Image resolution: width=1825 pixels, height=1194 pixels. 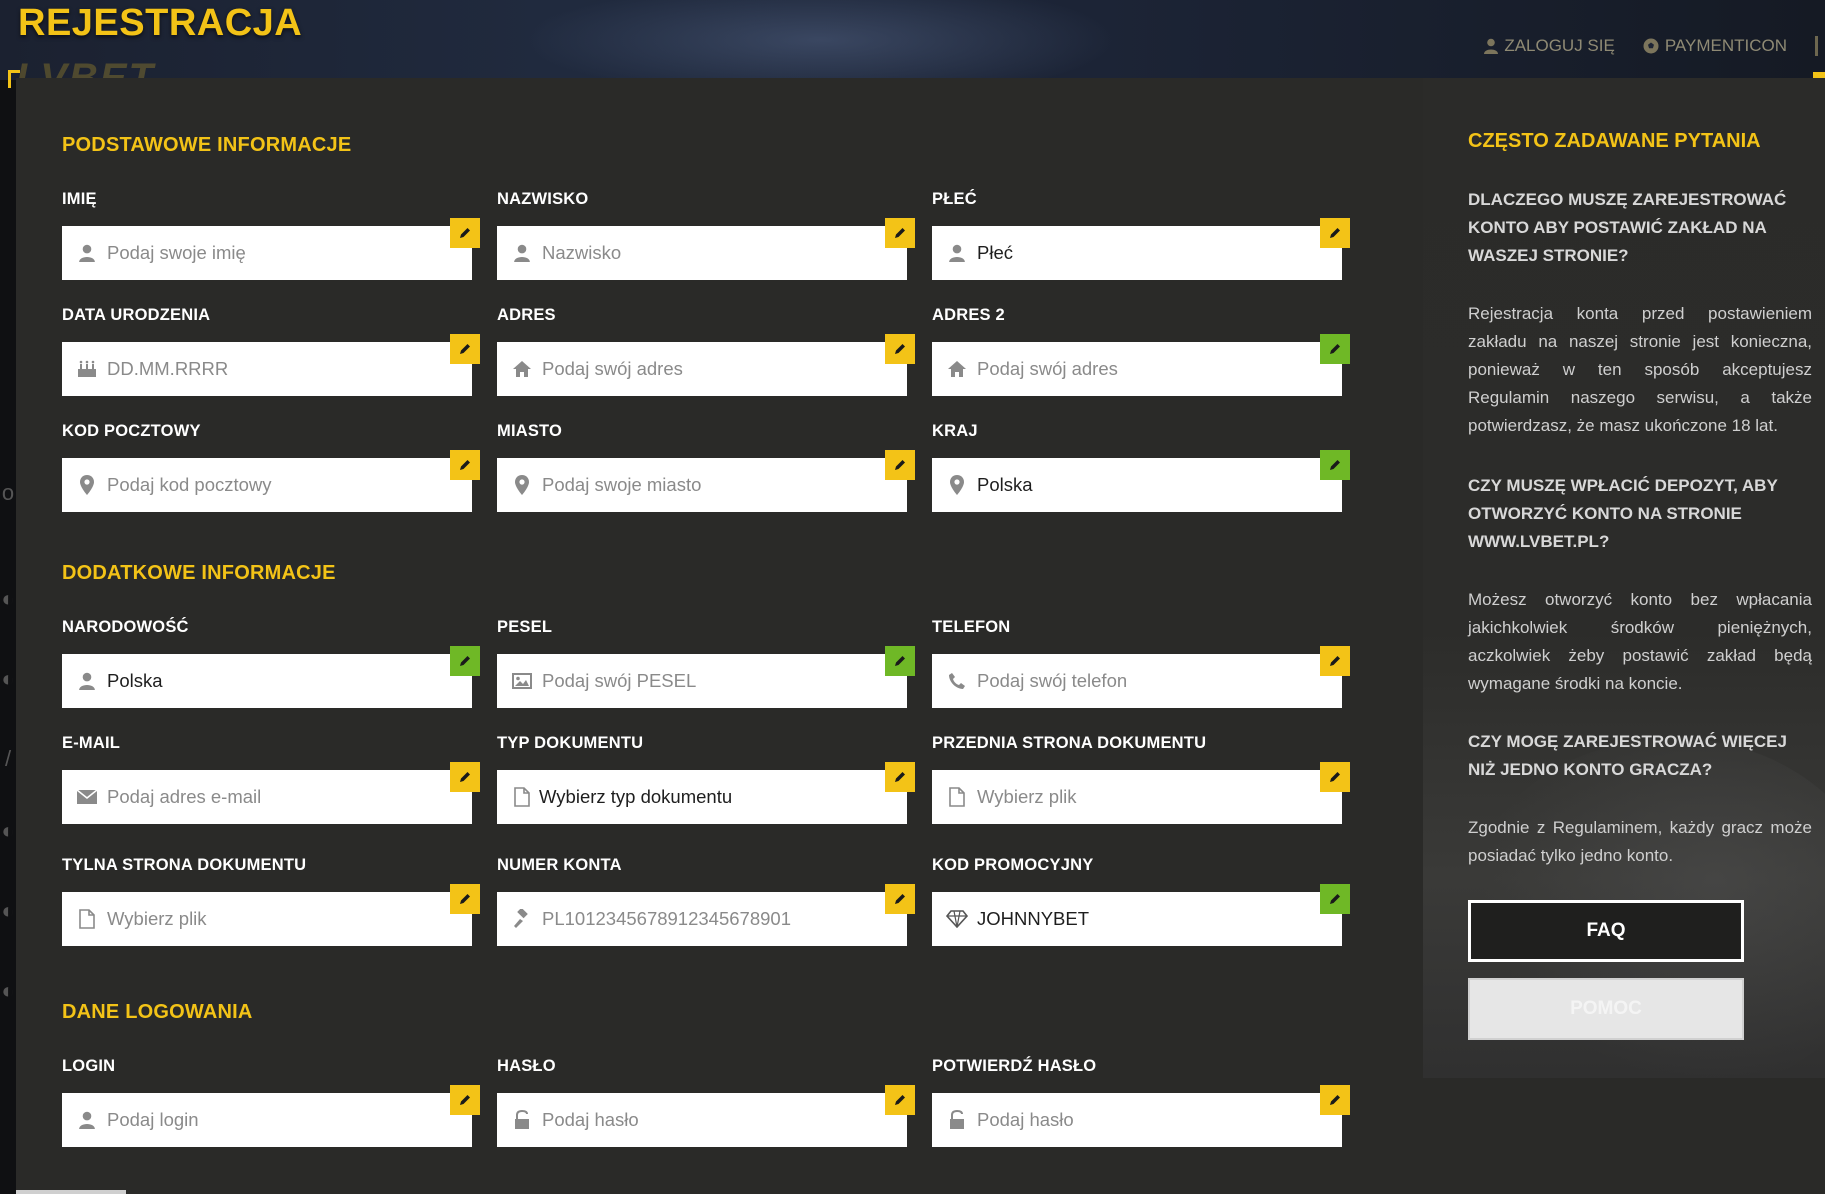 What do you see at coordinates (8, 637) in the screenshot?
I see `left-rail: o ◐ ◐ / ◐ ◐ ◐` at bounding box center [8, 637].